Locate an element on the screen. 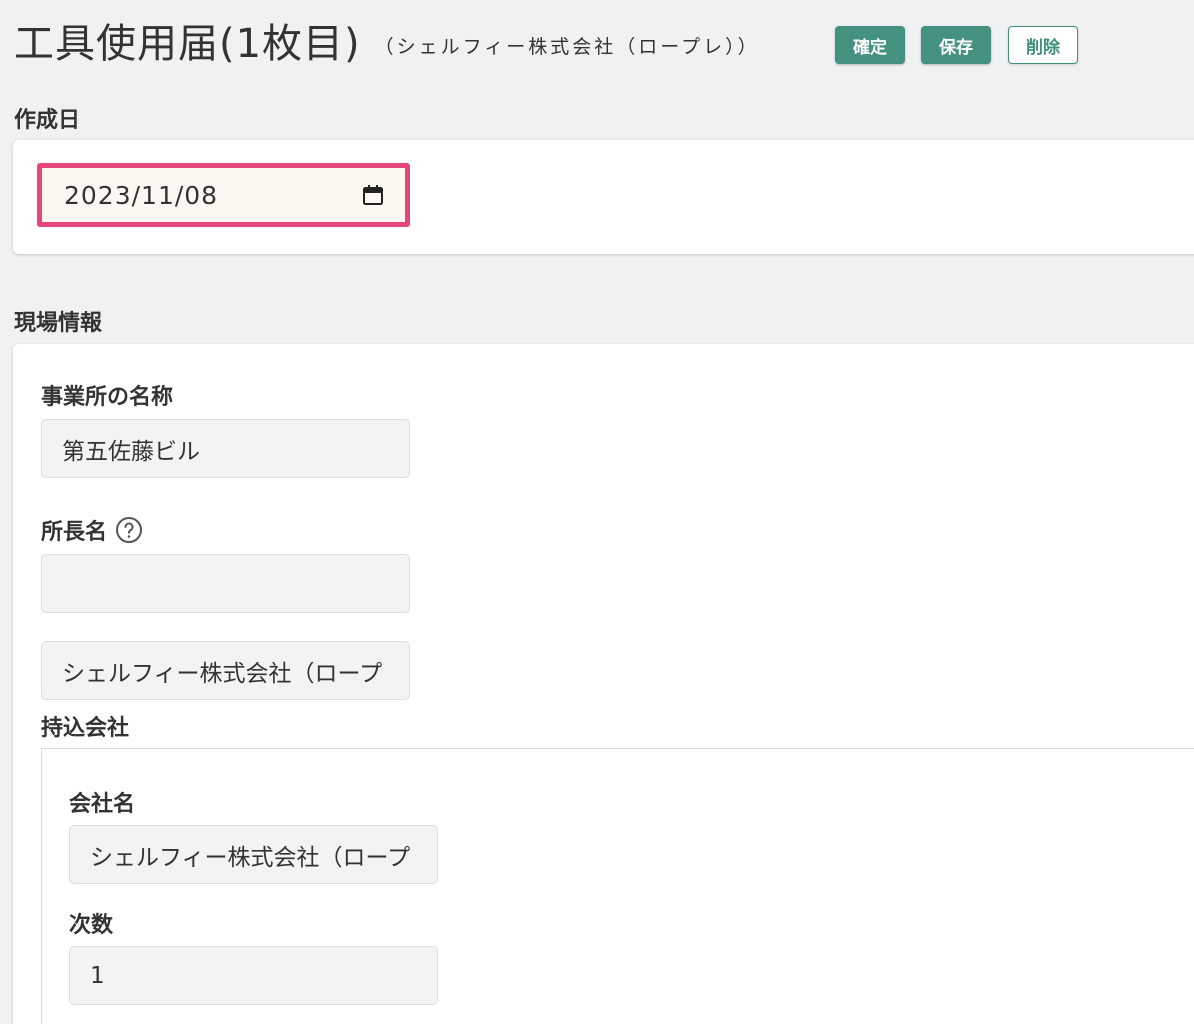  creation-date-value: 2023/11/08 is located at coordinates (141, 195).